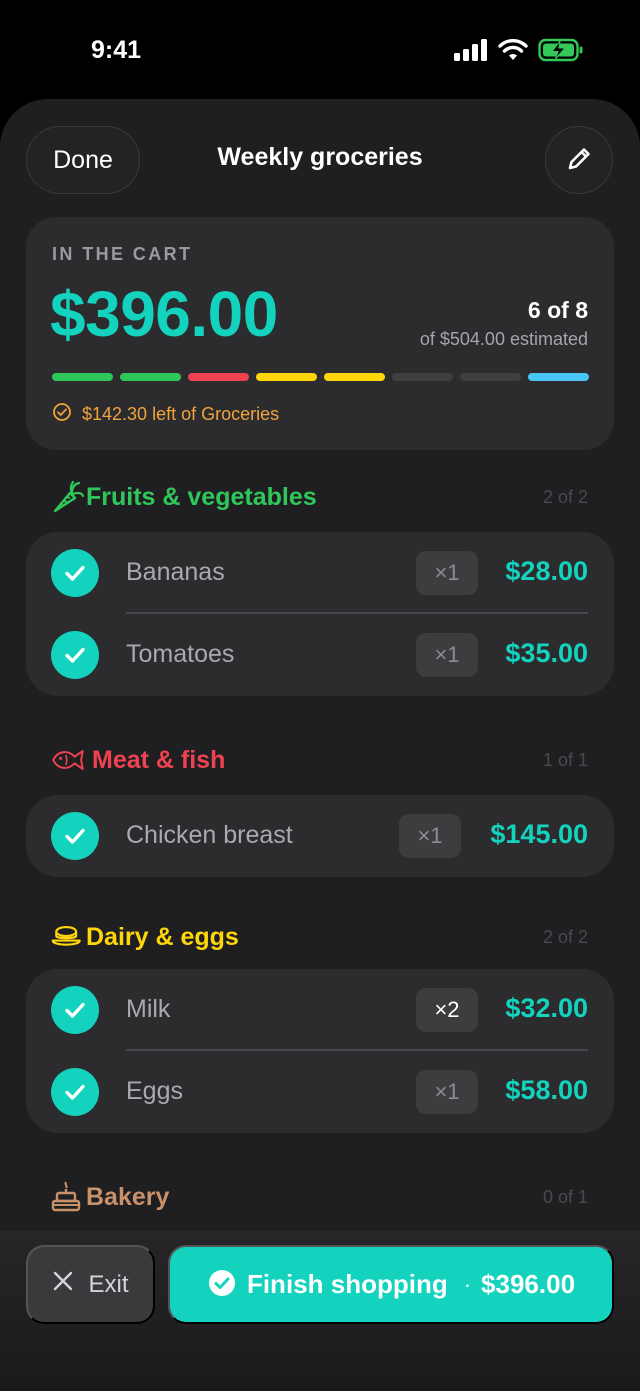 The height and width of the screenshot is (1391, 640). I want to click on exit-button: Exit, so click(90, 1284).